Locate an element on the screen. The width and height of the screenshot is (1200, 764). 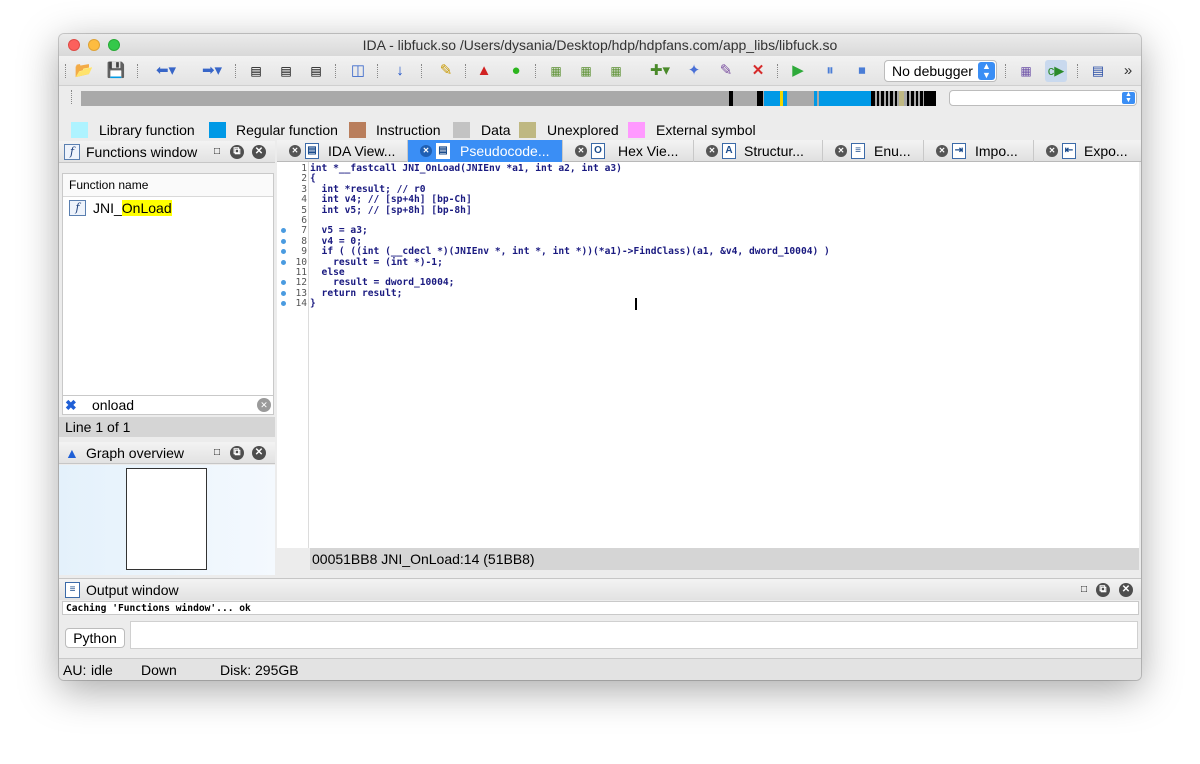
code-text: { is located at coordinates (313, 179).